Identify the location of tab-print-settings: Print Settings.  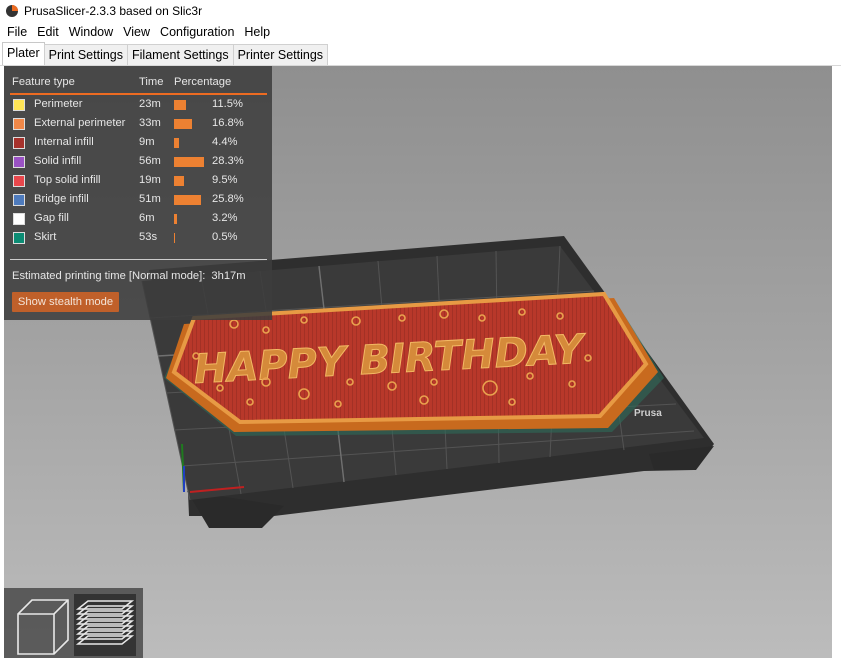
(85, 54).